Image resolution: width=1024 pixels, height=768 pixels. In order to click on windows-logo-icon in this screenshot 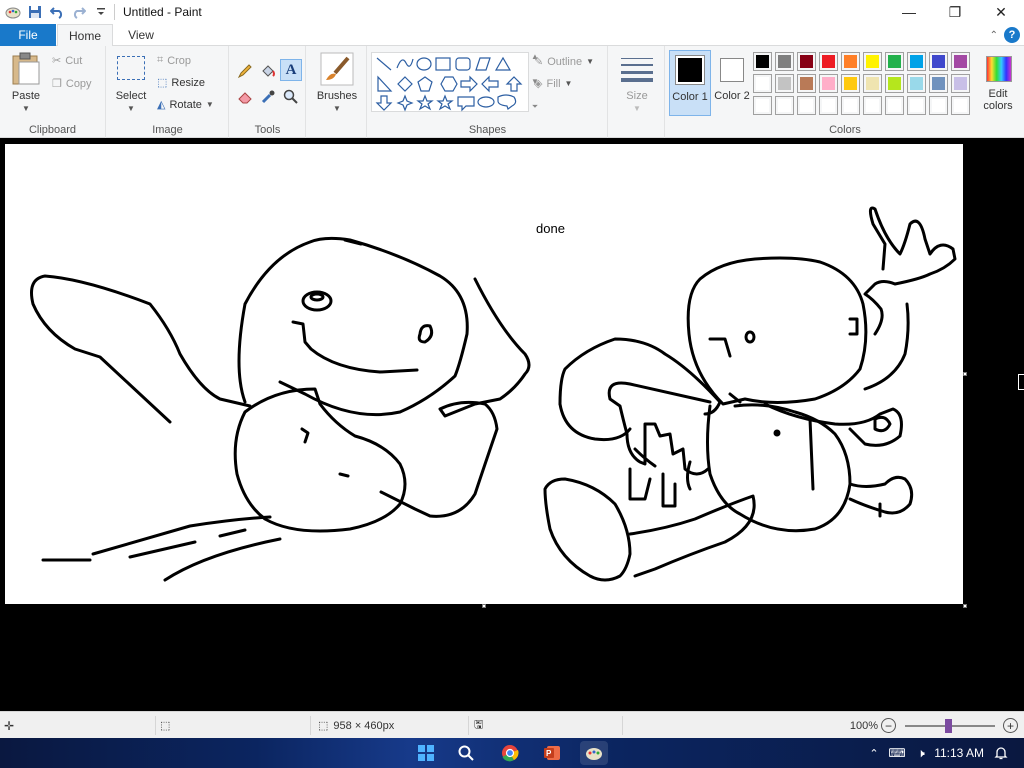, I will do `click(426, 753)`.